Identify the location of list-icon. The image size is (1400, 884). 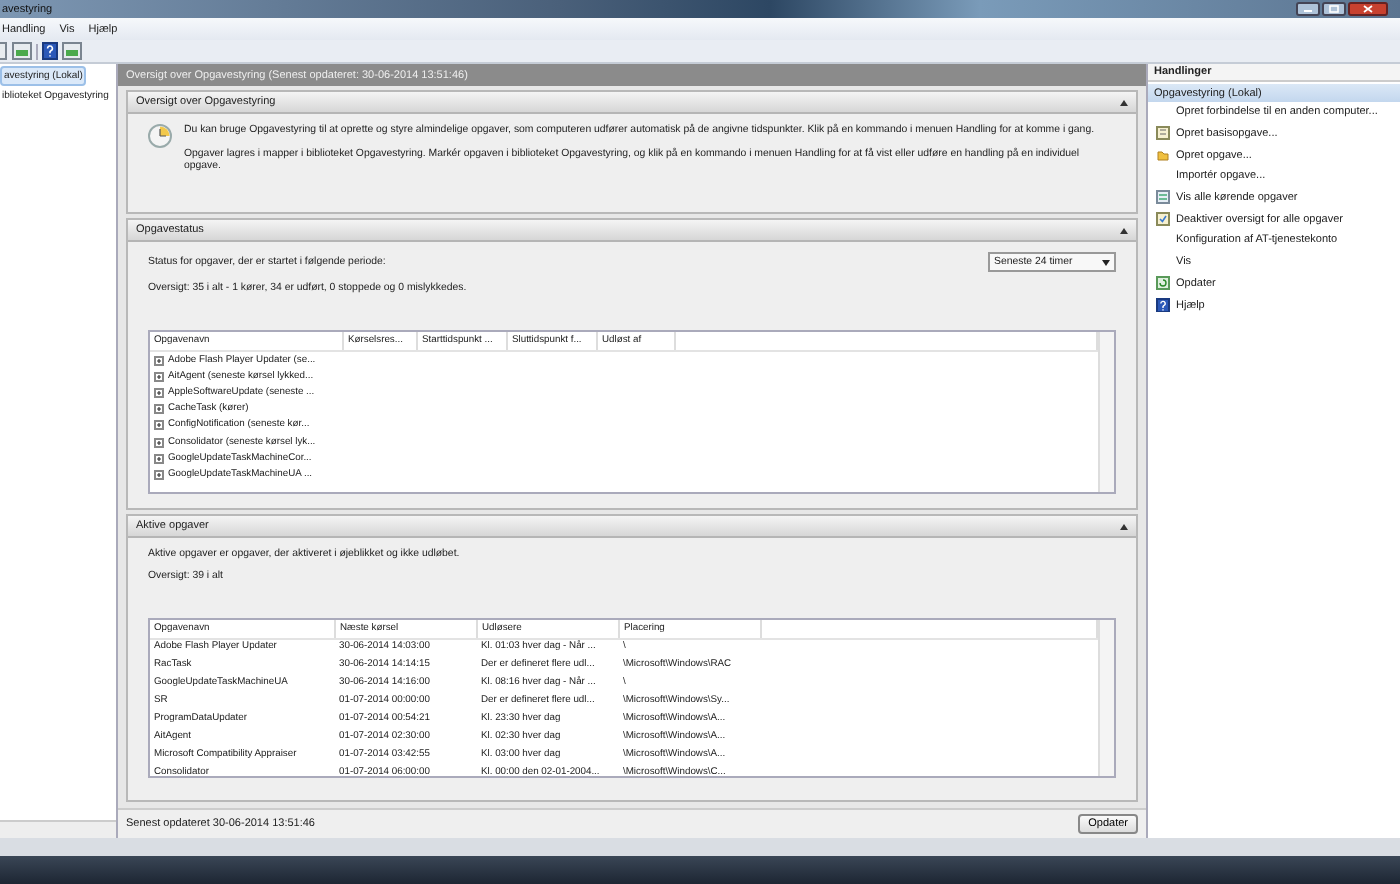
(1163, 198).